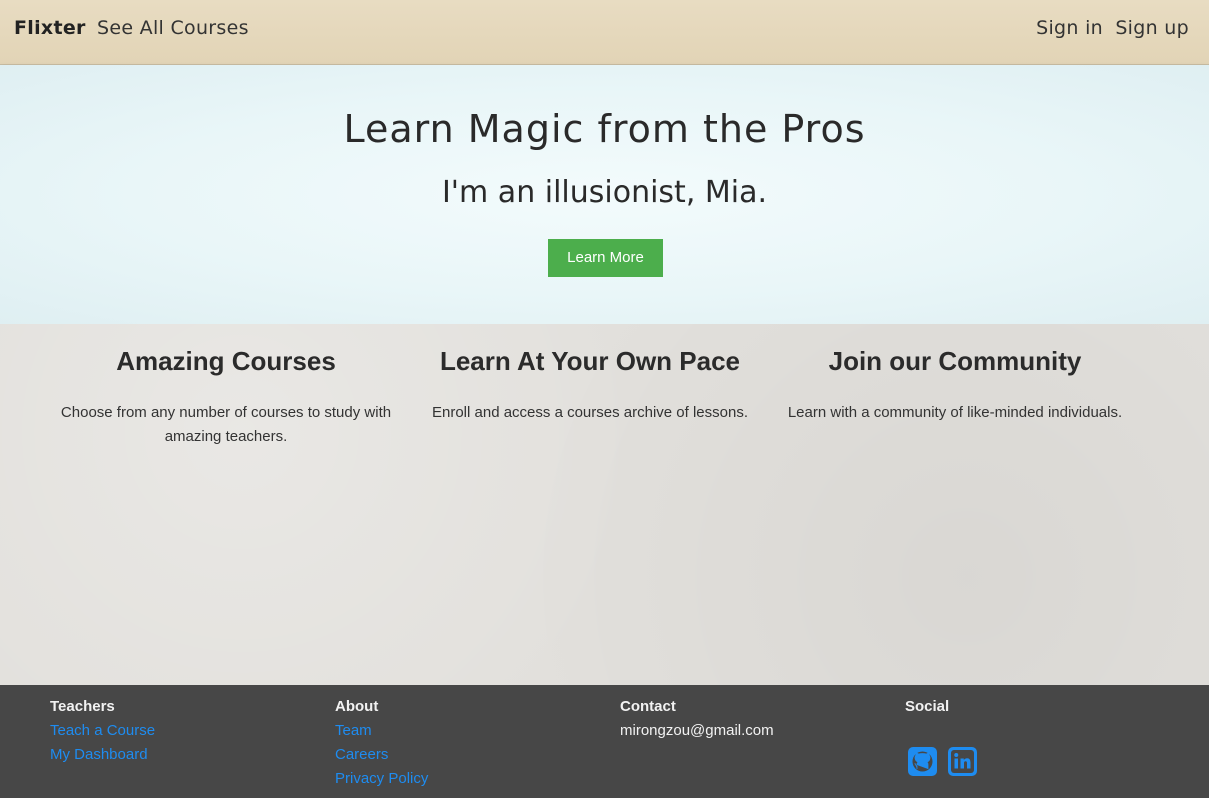 The image size is (1209, 798). Describe the element at coordinates (357, 706) in the screenshot. I see `footer-heading-about: About` at that location.